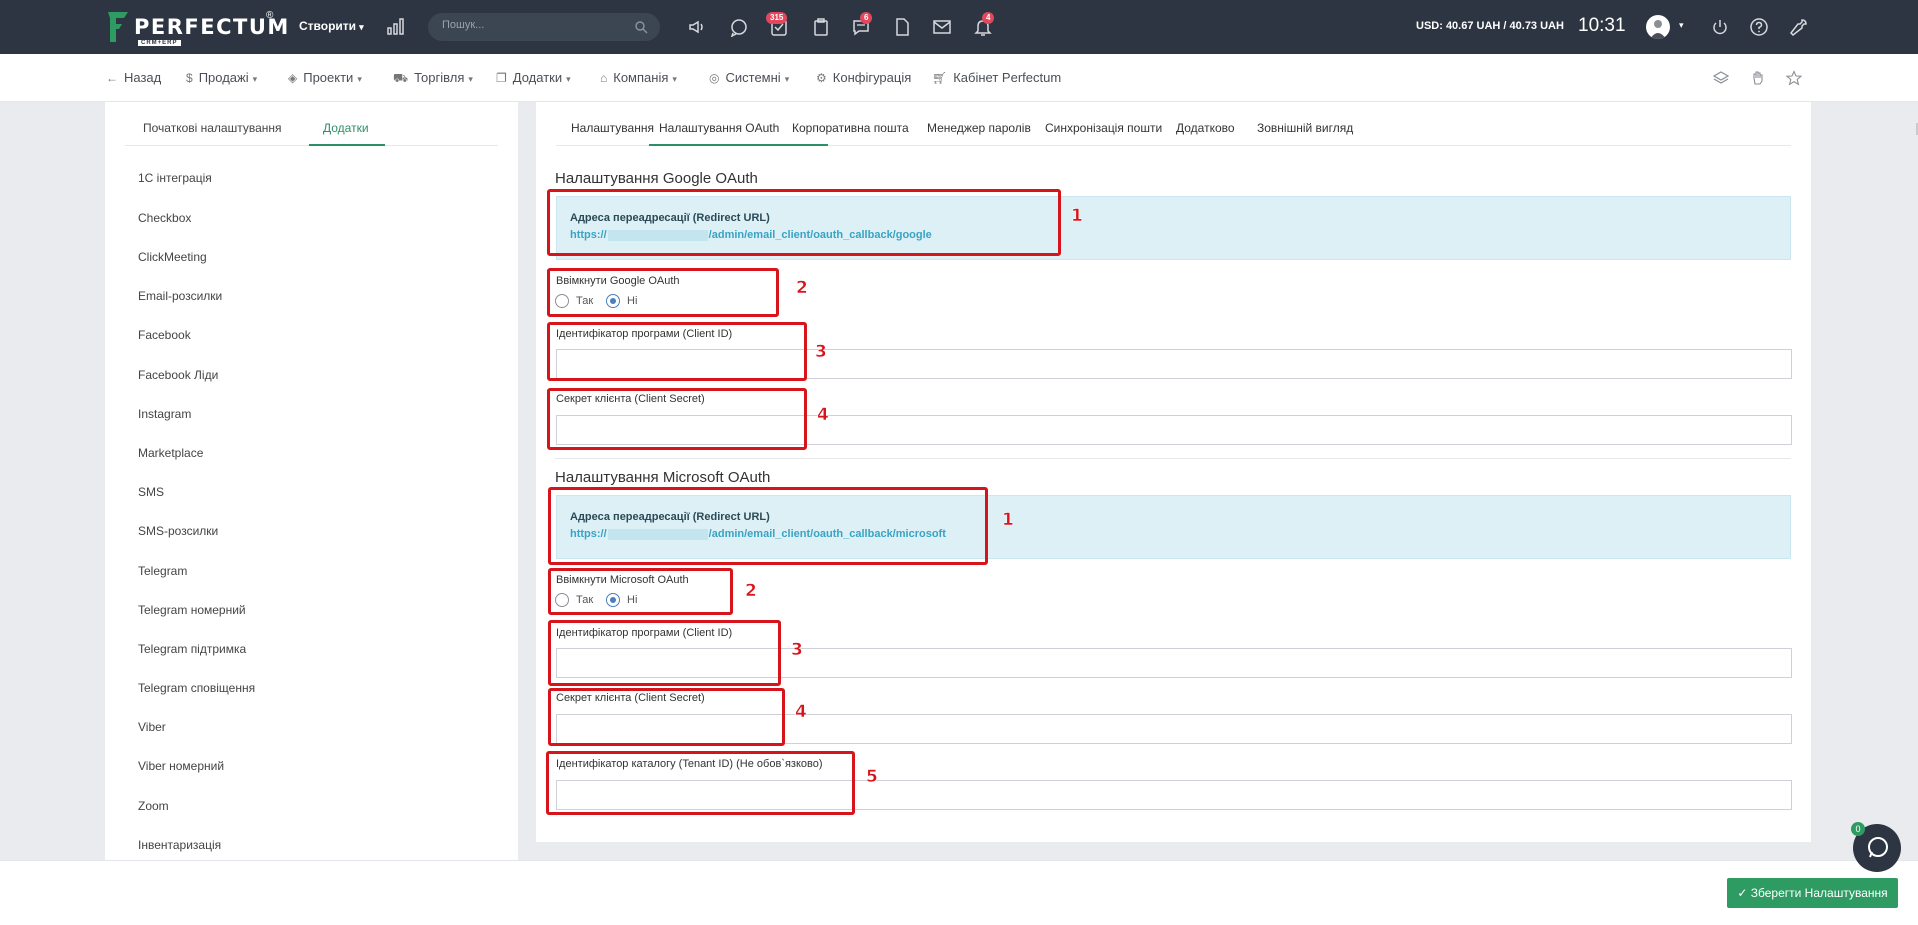 This screenshot has width=1918, height=925. What do you see at coordinates (801, 712) in the screenshot?
I see `annotation-number: 4` at bounding box center [801, 712].